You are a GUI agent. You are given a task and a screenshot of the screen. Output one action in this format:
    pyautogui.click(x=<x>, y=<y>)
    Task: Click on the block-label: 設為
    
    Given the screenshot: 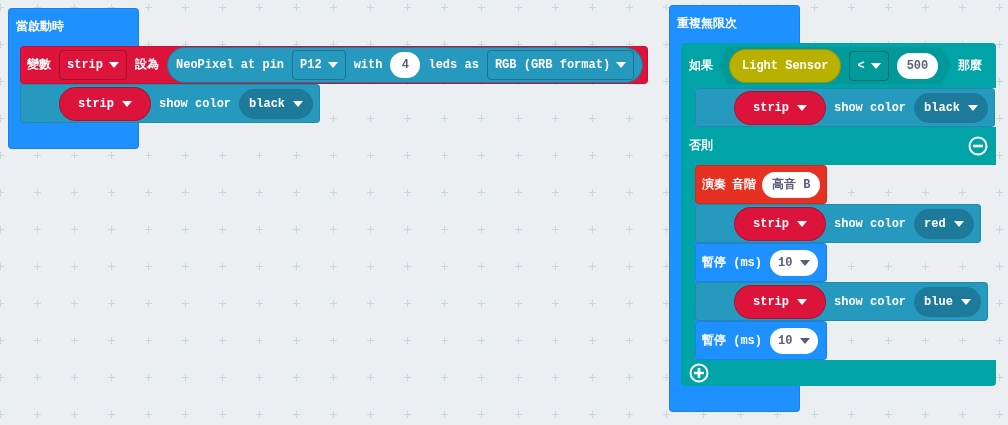 What is the action you would take?
    pyautogui.click(x=147, y=65)
    